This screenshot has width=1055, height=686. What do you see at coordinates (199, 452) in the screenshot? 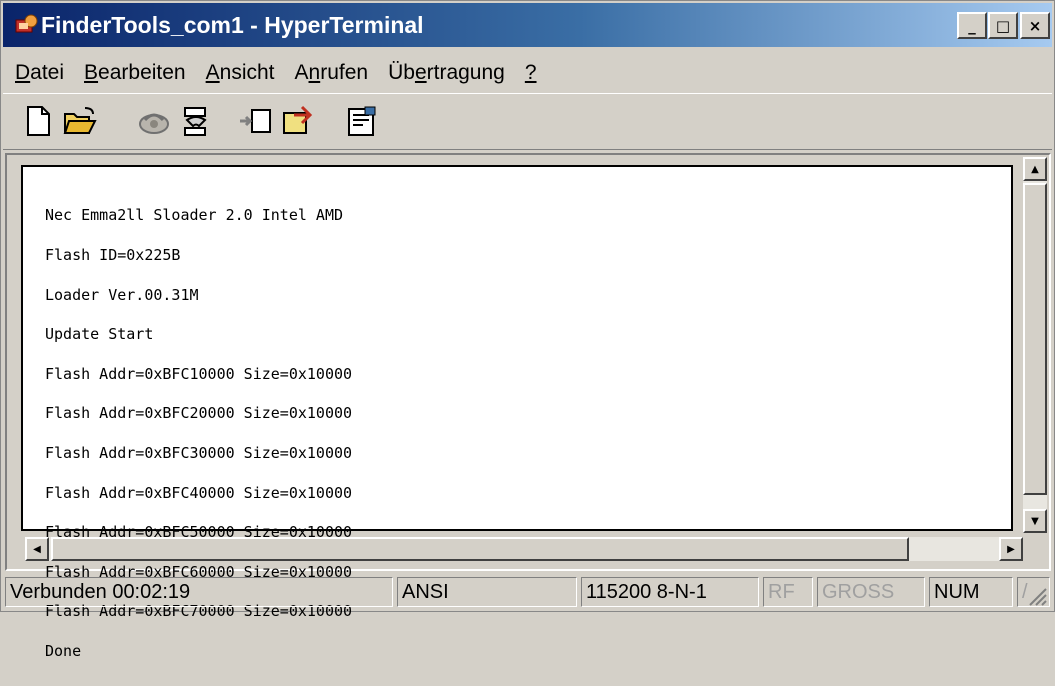
I see `terminal-line: Flash Addr=0xBFC30000 Size=0x10000` at bounding box center [199, 452].